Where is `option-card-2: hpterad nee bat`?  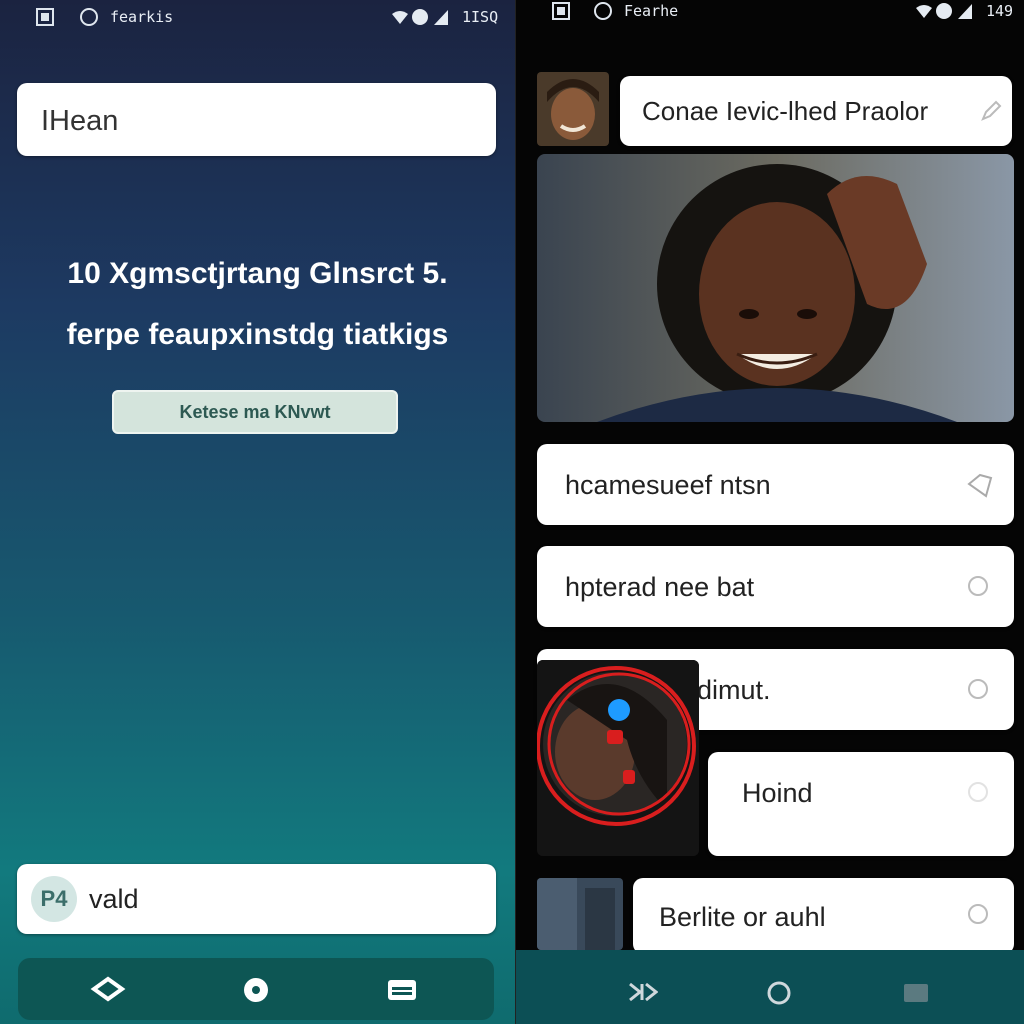 option-card-2: hpterad nee bat is located at coordinates (775, 586).